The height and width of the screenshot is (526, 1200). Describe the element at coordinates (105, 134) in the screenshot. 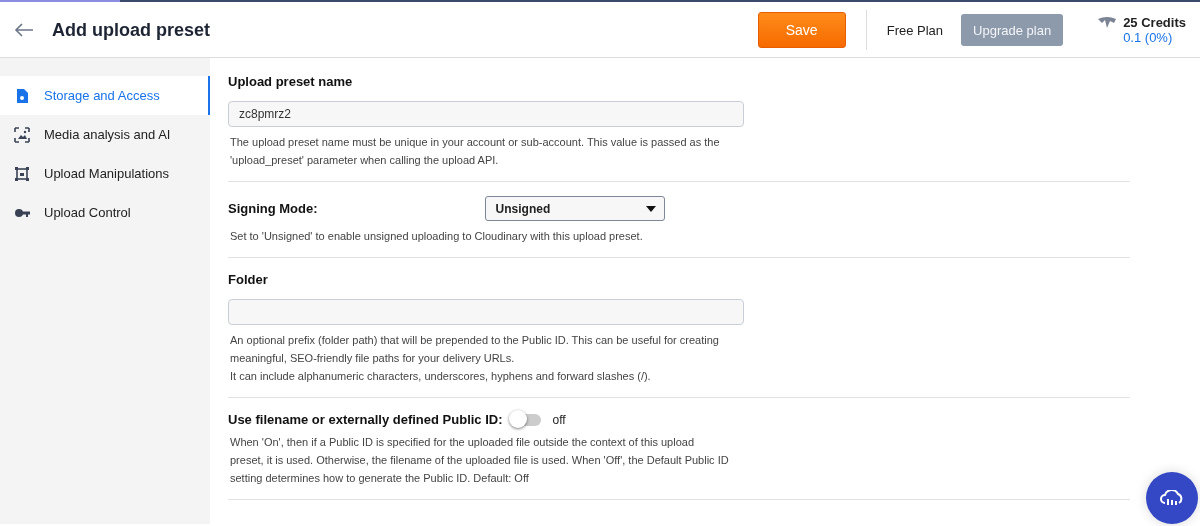

I see `sidebar-item: Media analysis and AI` at that location.